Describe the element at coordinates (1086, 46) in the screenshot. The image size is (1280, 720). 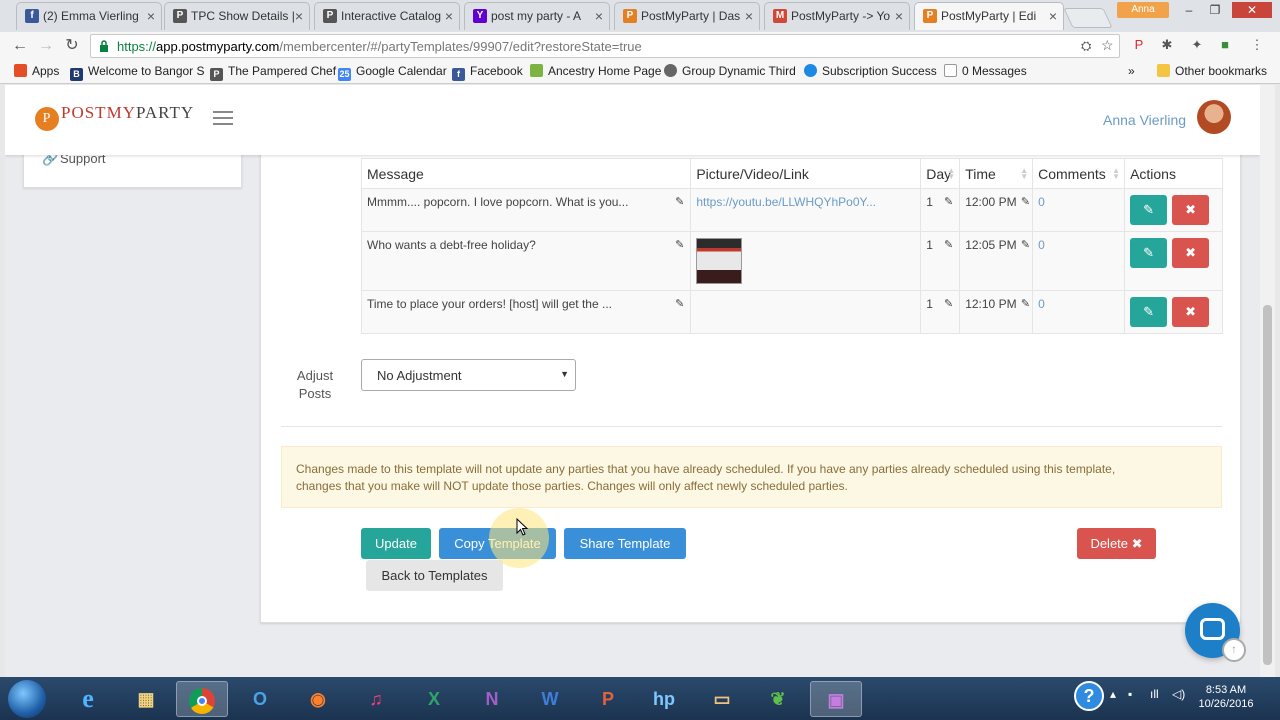
I see `translate-icon: ⛭` at that location.